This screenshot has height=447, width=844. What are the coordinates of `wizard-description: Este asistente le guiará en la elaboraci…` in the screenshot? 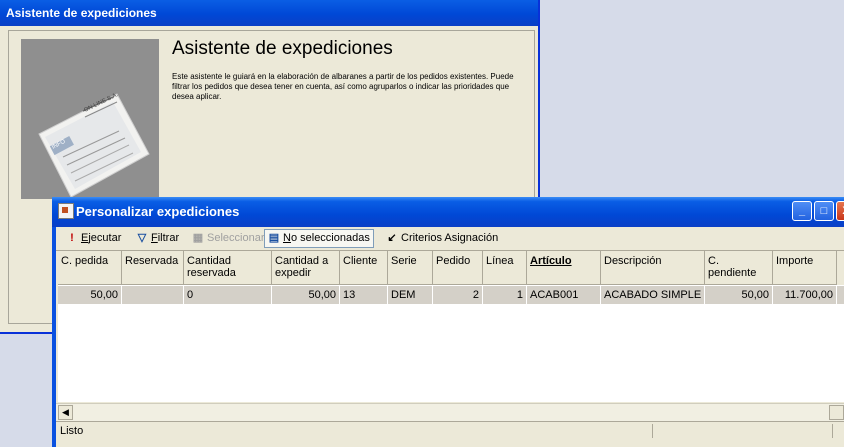 It's located at (343, 86).